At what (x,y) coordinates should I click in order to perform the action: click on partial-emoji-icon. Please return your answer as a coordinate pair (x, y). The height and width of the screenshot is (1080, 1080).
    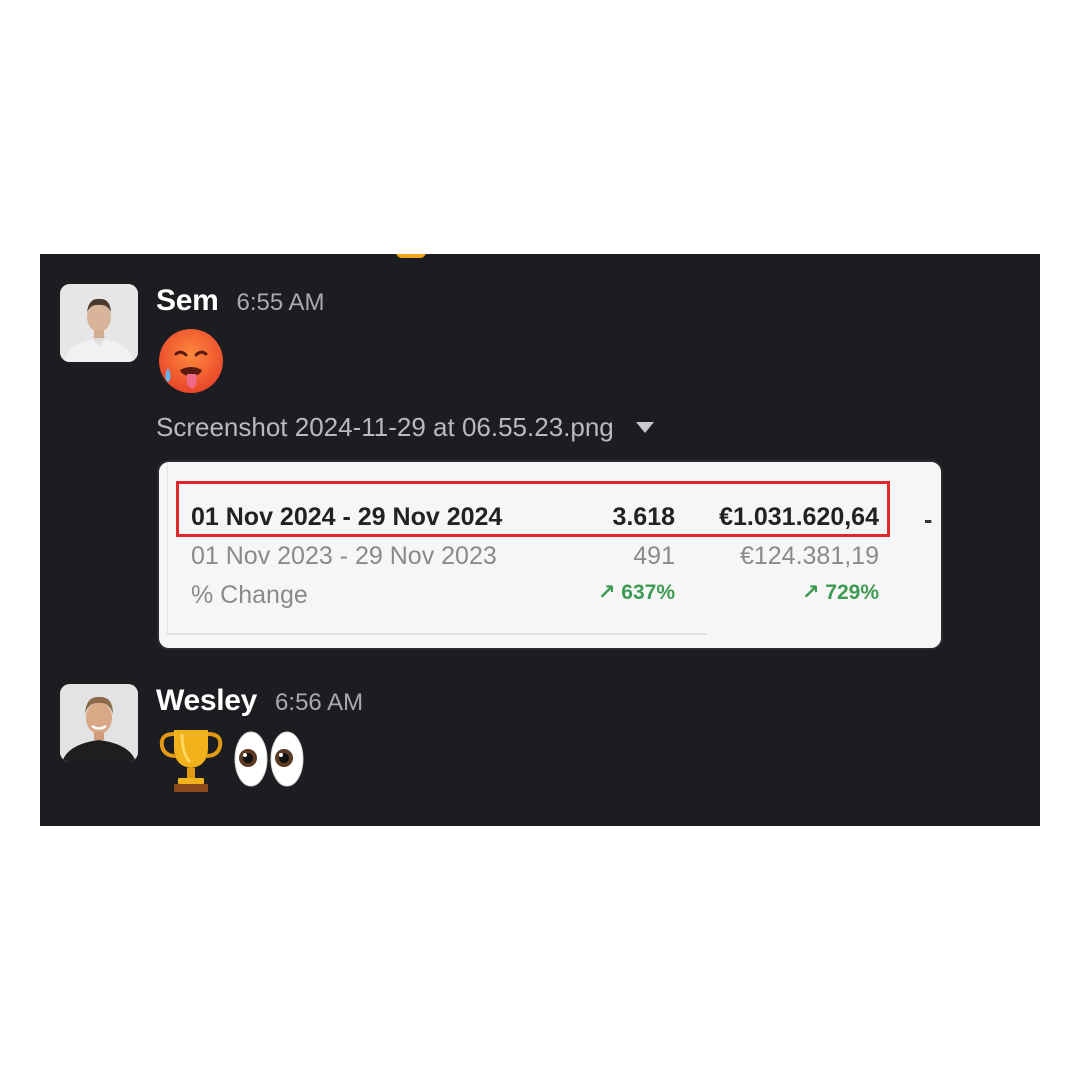
    Looking at the image, I should click on (411, 256).